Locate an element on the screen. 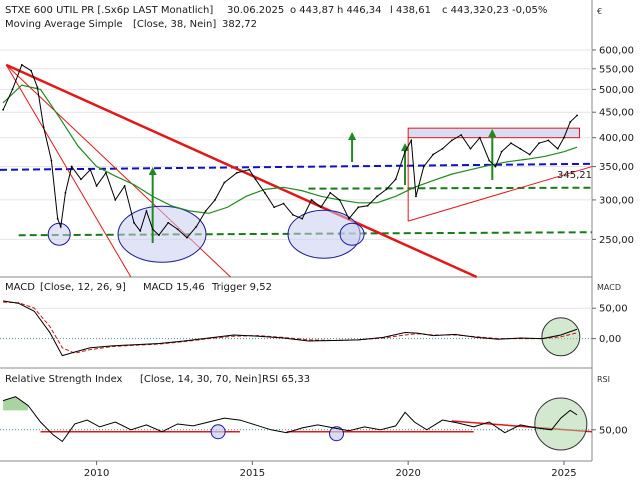 This screenshot has width=640, height=480. rsi-label: Relative Strength Index is located at coordinates (64, 379).